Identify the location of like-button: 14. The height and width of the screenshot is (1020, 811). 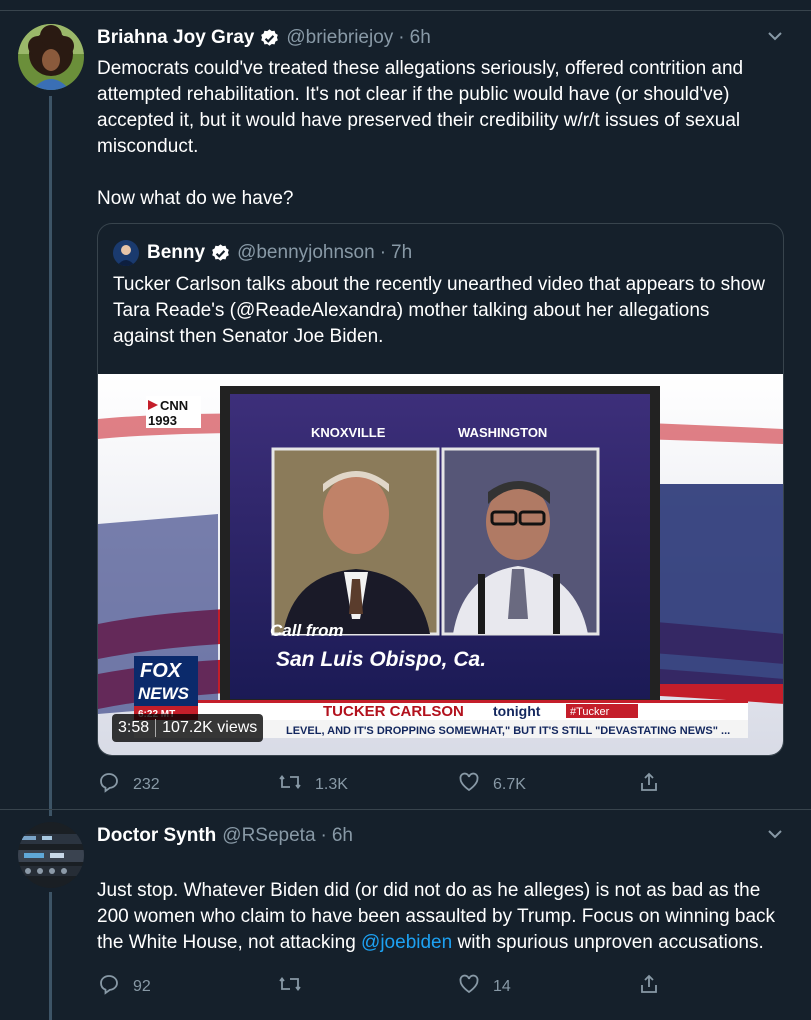
(547, 986).